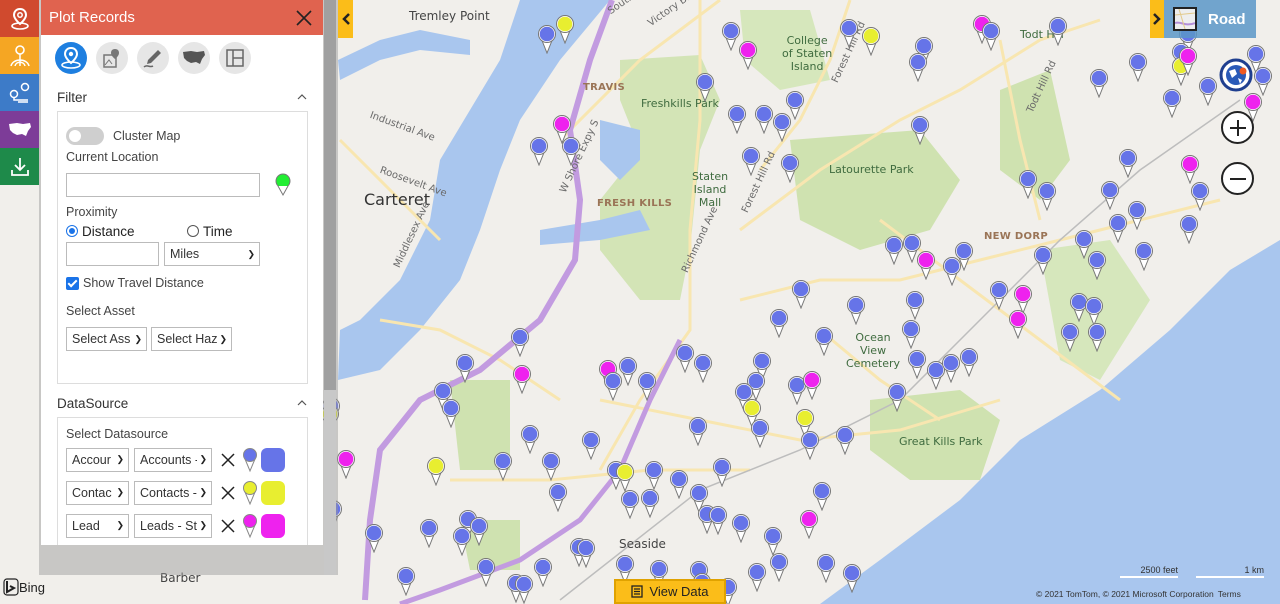 This screenshot has width=1280, height=604. What do you see at coordinates (212, 254) in the screenshot?
I see `unit-select: Miles ❯` at bounding box center [212, 254].